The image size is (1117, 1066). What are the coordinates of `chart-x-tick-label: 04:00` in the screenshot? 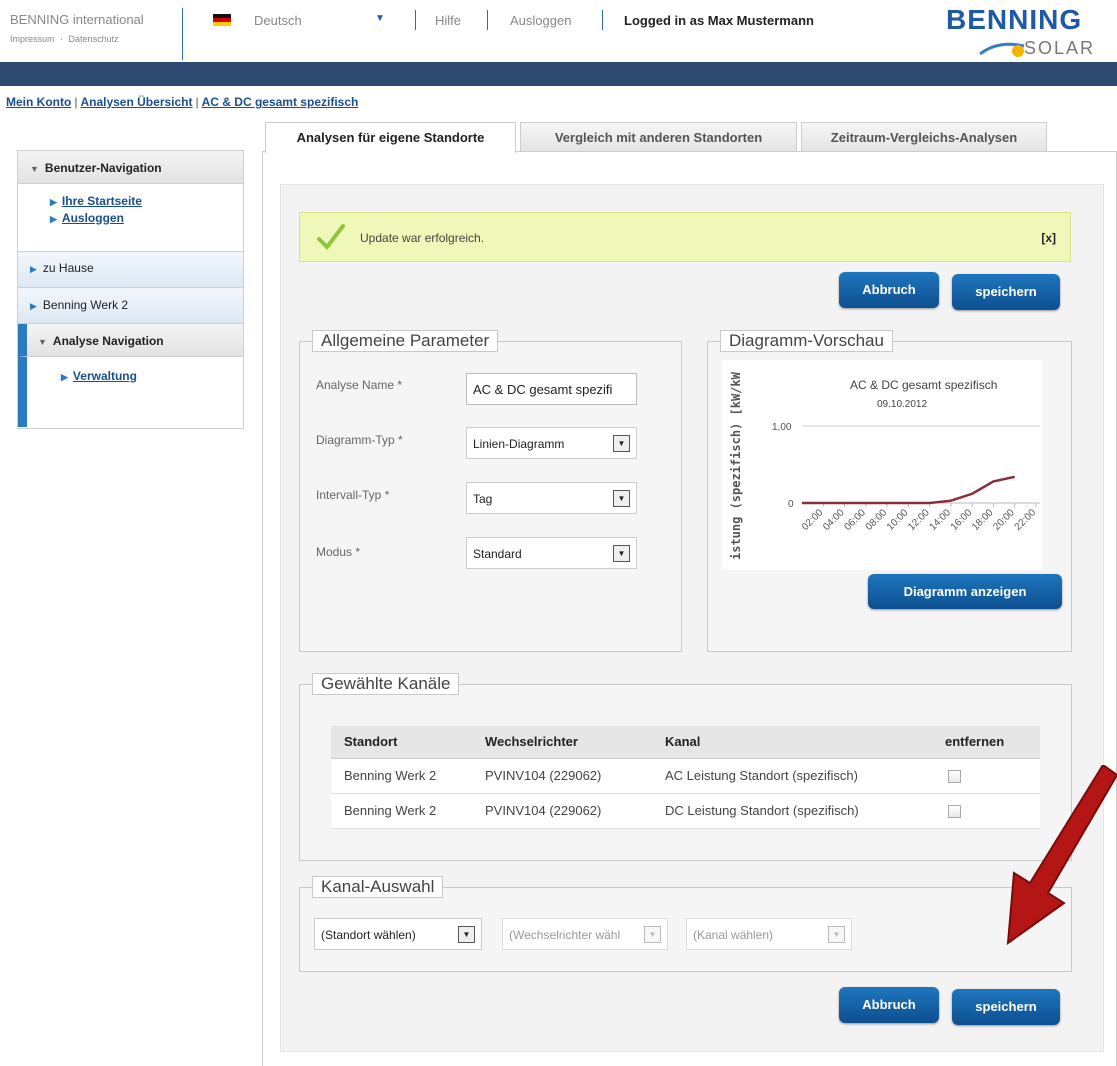 It's located at (834, 520).